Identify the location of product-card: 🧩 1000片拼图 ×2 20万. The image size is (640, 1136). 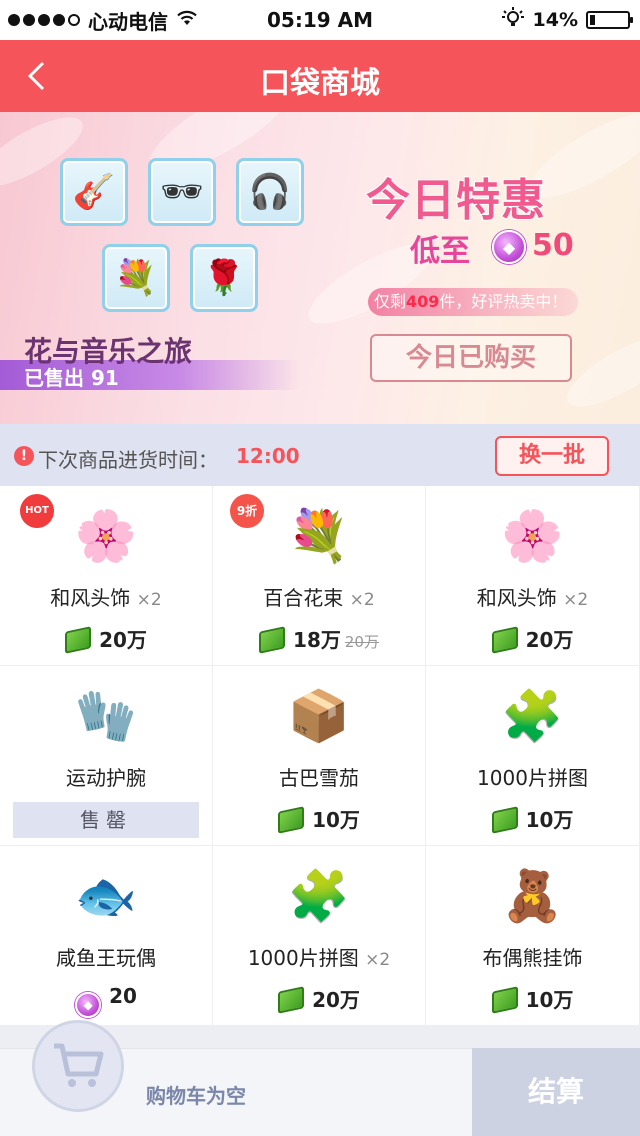
(319, 936).